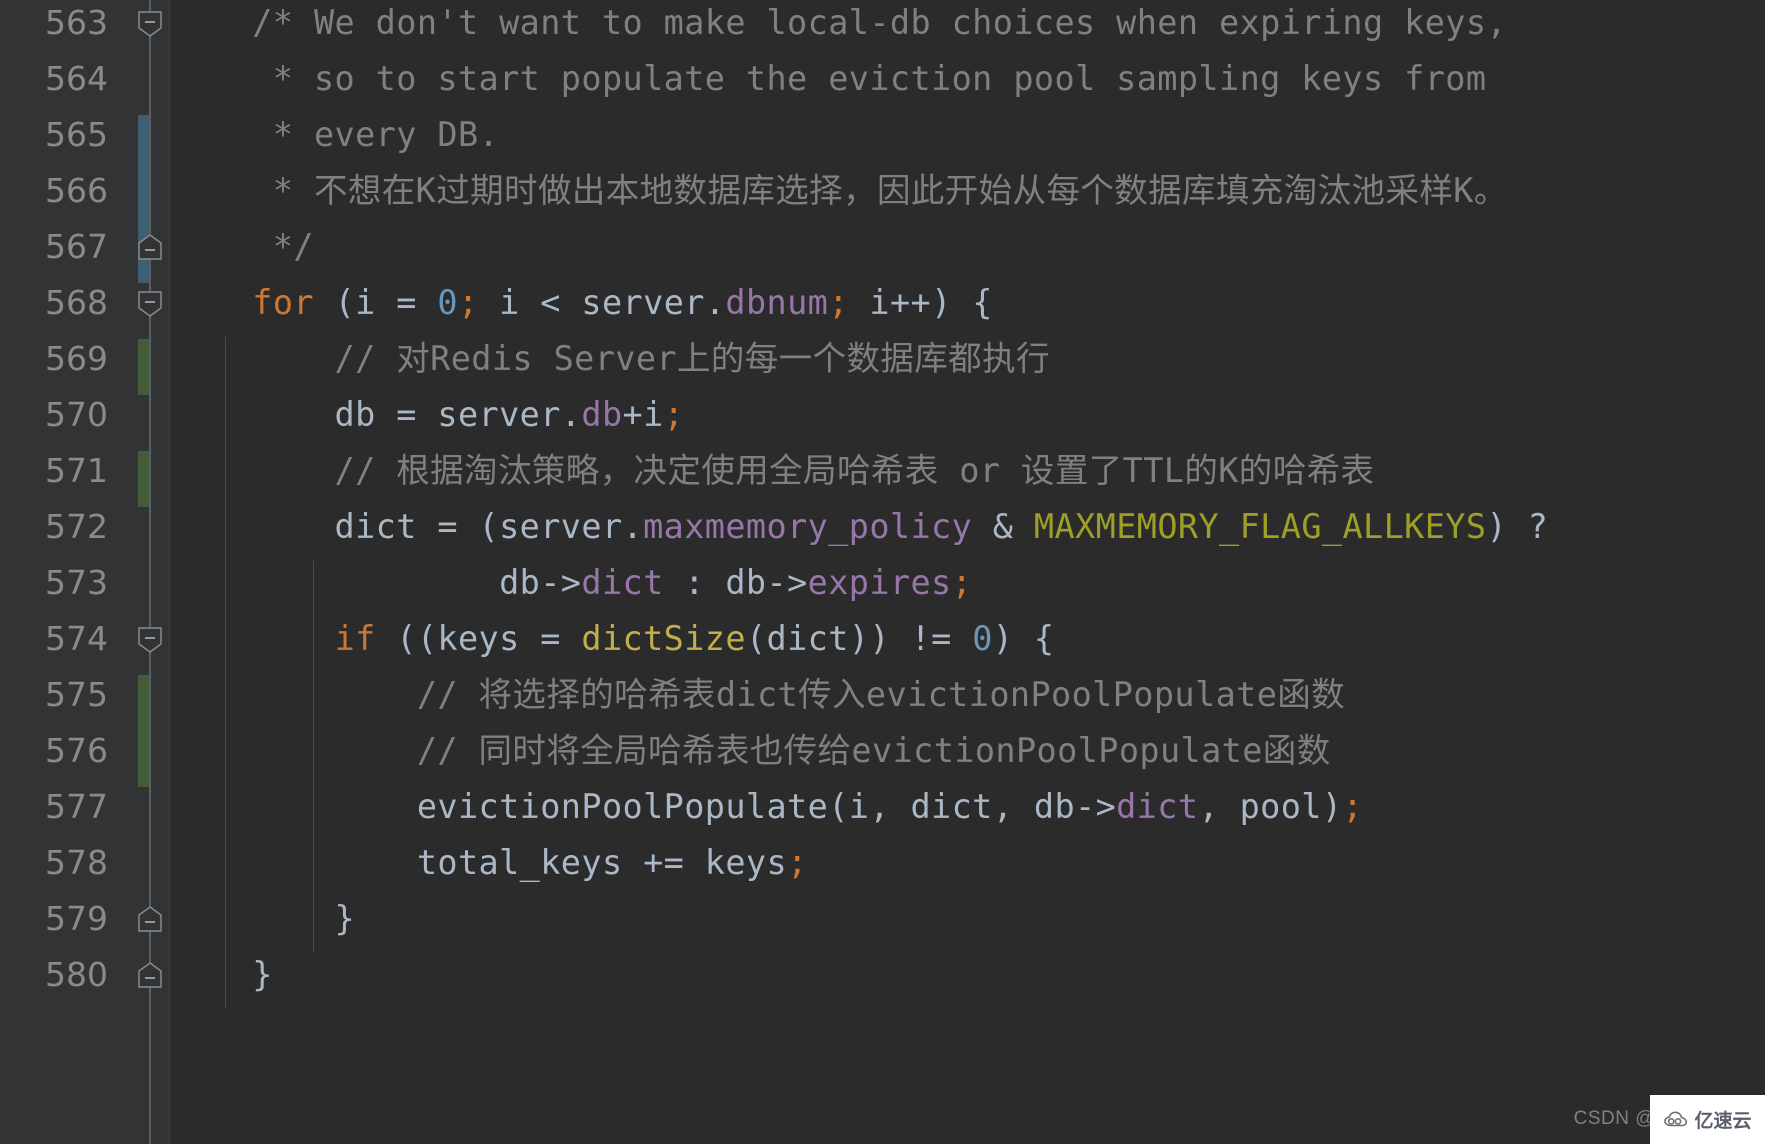 The width and height of the screenshot is (1765, 1144). What do you see at coordinates (808, 526) in the screenshot?
I see `code-token: maxmemory_policy` at bounding box center [808, 526].